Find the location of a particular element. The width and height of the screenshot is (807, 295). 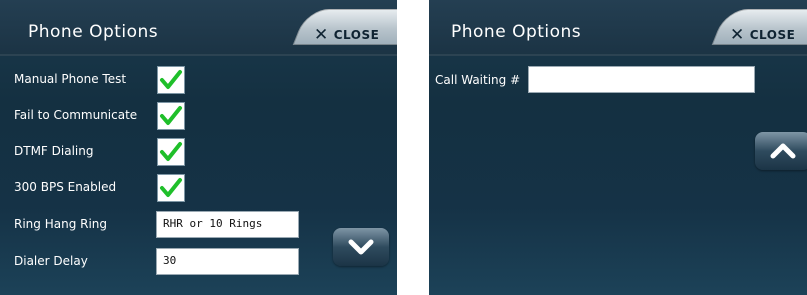

row-label: Ring Hang Ring is located at coordinates (61, 224).